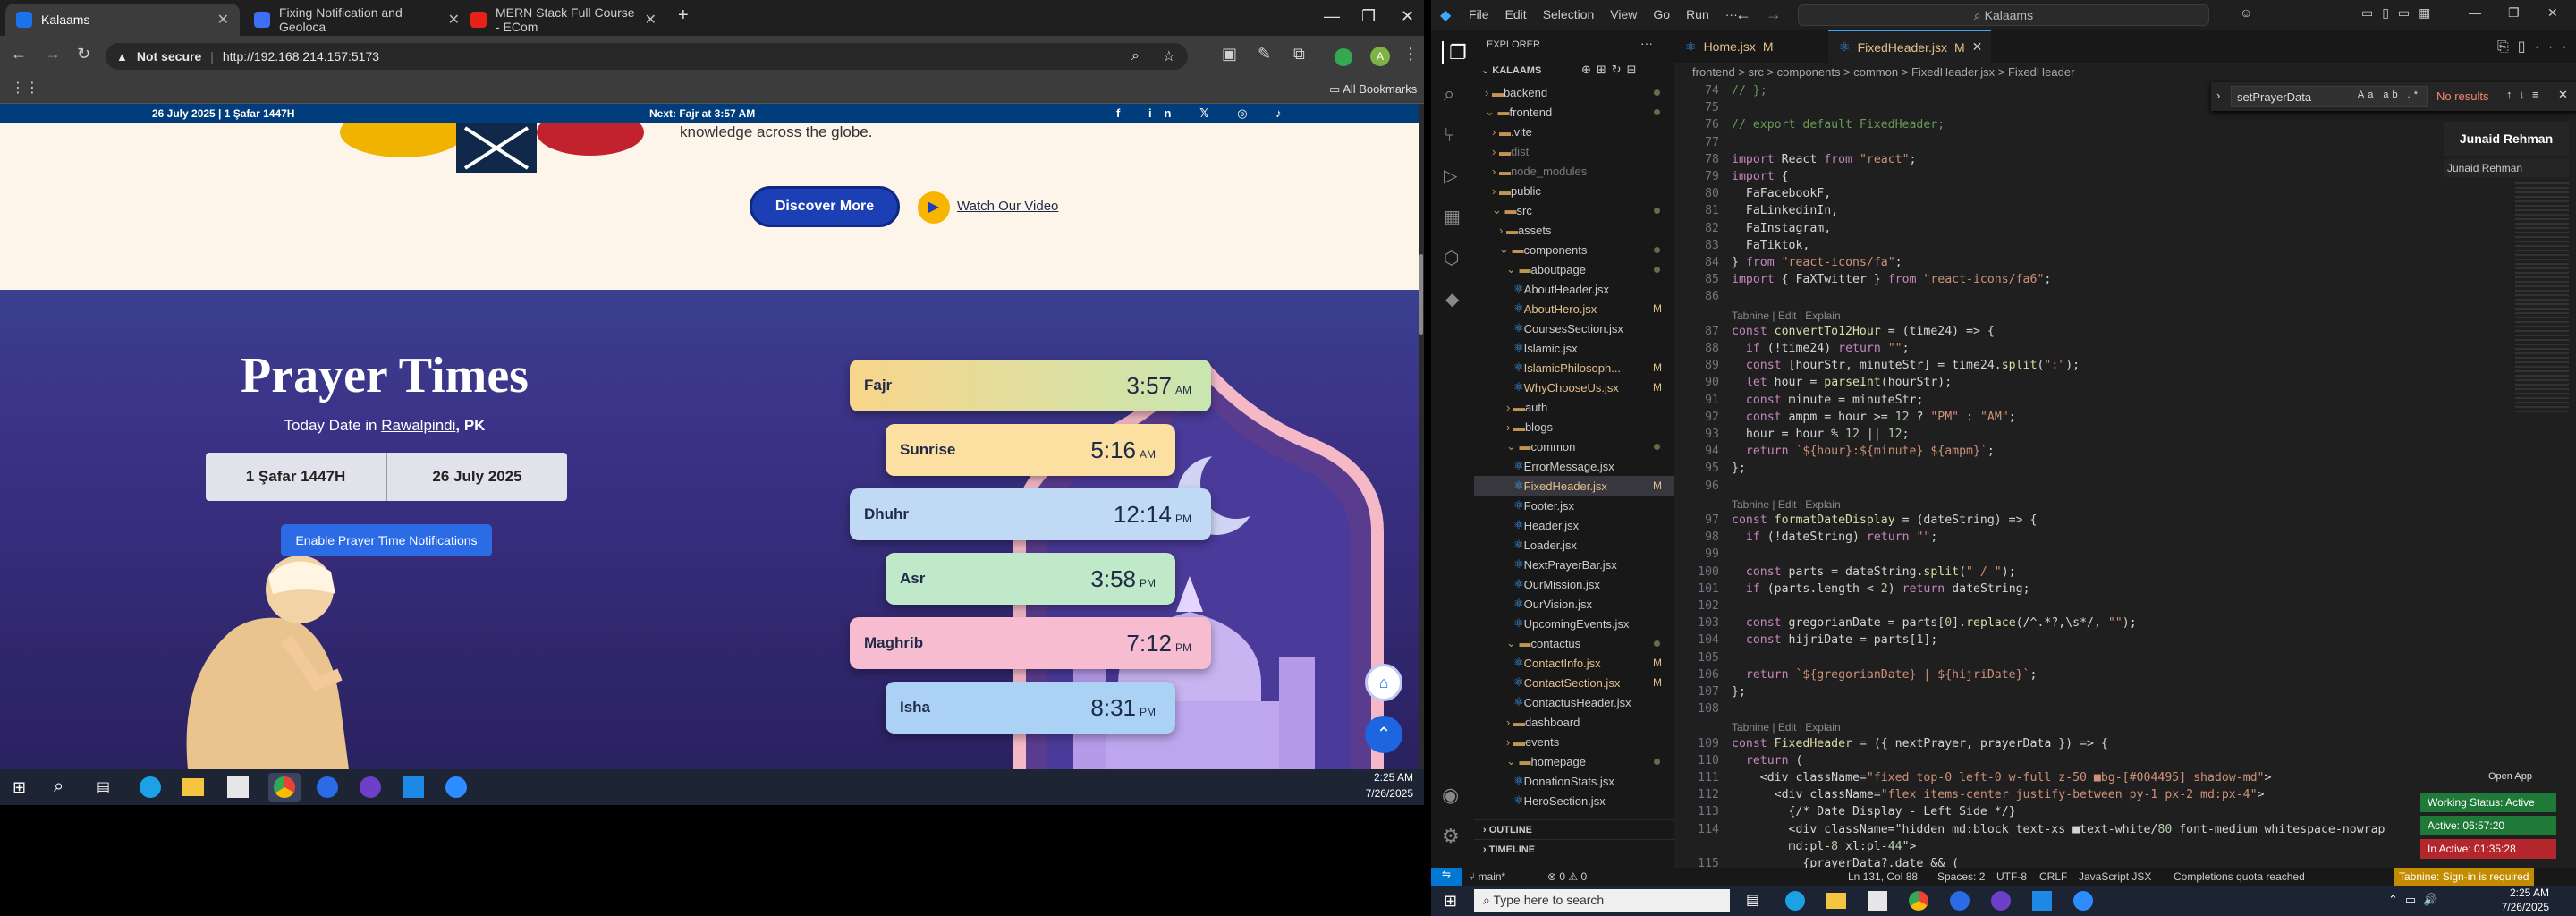 The height and width of the screenshot is (916, 2576). What do you see at coordinates (1452, 299) in the screenshot?
I see `tabnine-icon: ◆` at bounding box center [1452, 299].